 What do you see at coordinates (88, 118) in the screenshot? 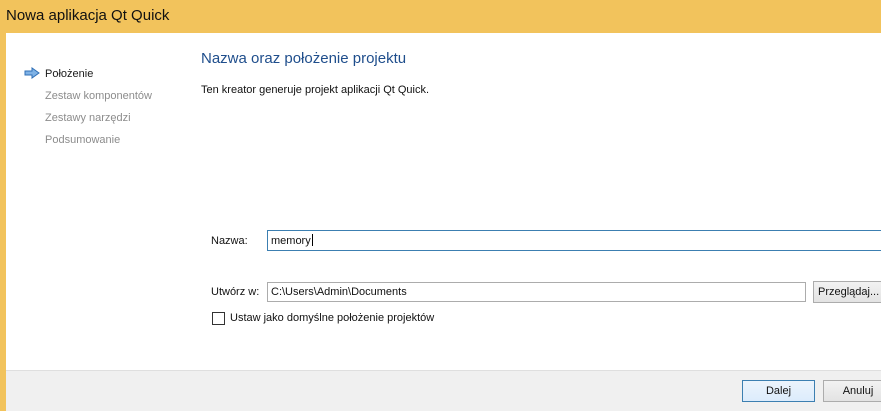
I see `sidebar-item-kits: Zestawy narzędzi` at bounding box center [88, 118].